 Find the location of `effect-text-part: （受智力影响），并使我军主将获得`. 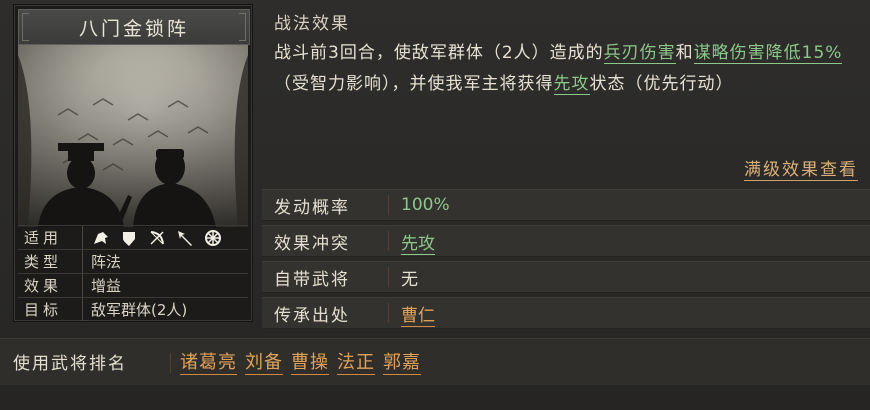

effect-text-part: （受智力影响），并使我军主将获得 is located at coordinates (414, 84).